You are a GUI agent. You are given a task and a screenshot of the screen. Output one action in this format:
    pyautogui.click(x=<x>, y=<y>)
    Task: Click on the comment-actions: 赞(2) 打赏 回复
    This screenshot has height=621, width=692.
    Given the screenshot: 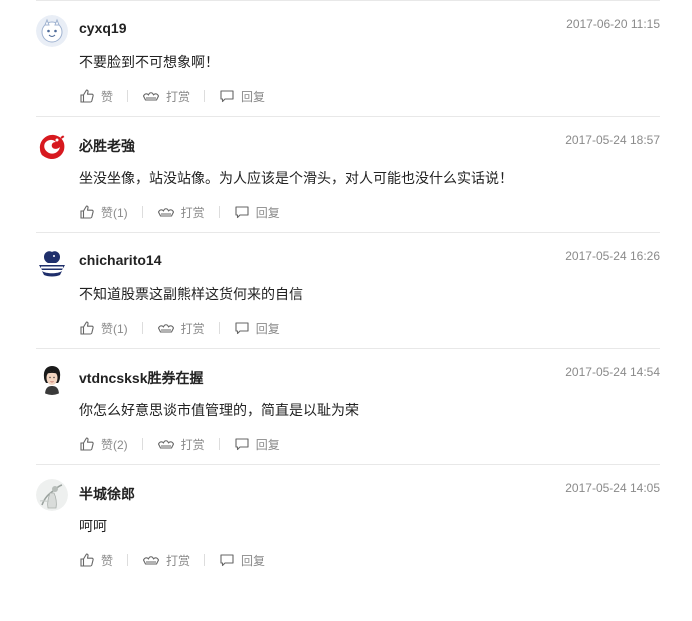 What is the action you would take?
    pyautogui.click(x=179, y=444)
    